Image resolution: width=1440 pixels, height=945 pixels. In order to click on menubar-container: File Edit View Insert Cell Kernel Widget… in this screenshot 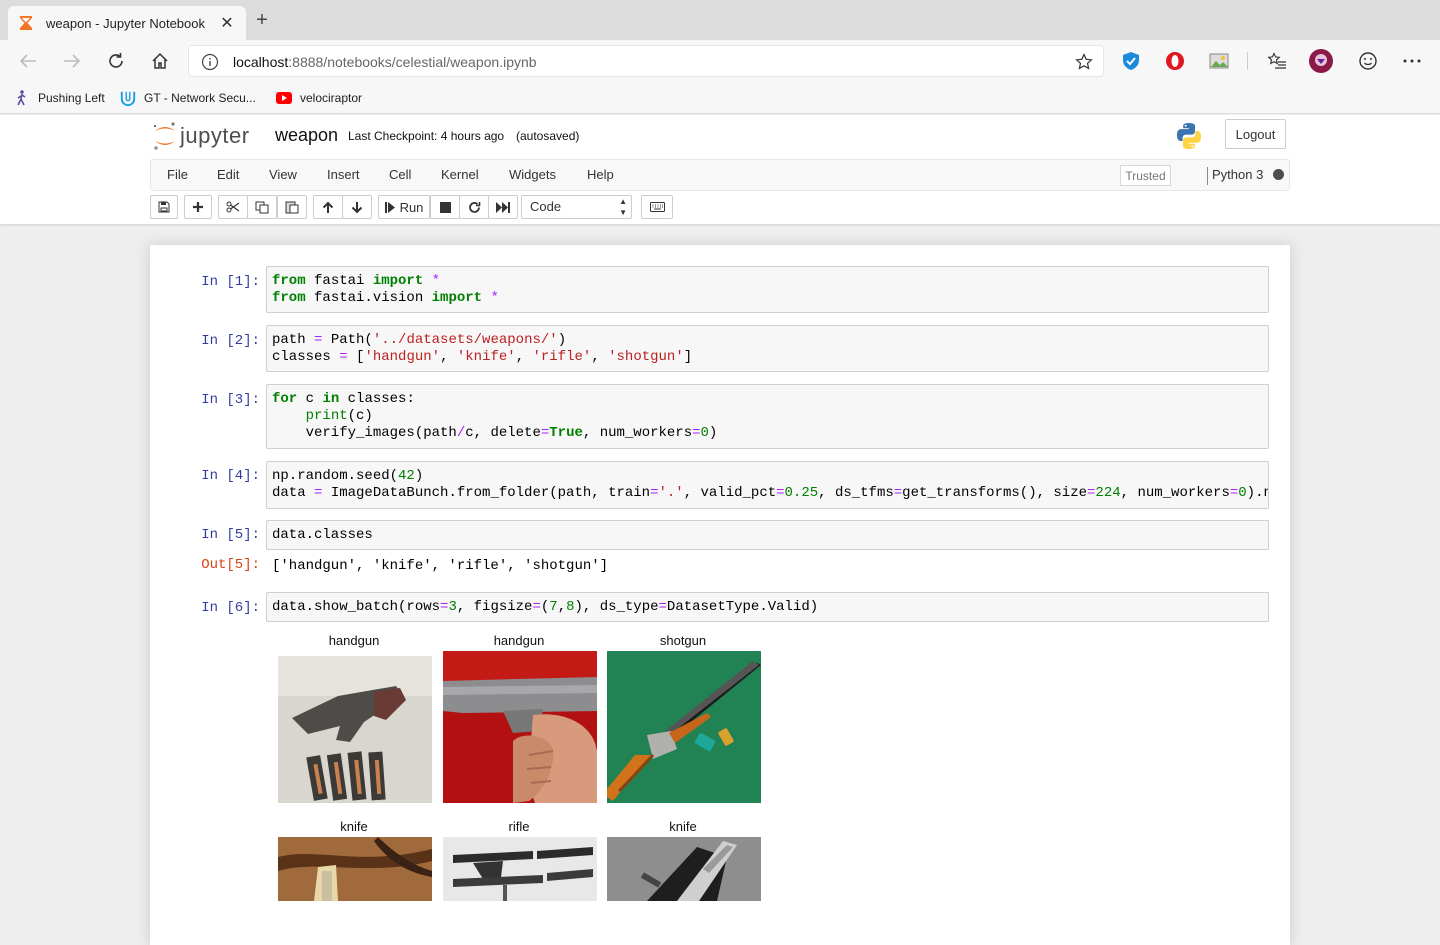, I will do `click(720, 192)`.